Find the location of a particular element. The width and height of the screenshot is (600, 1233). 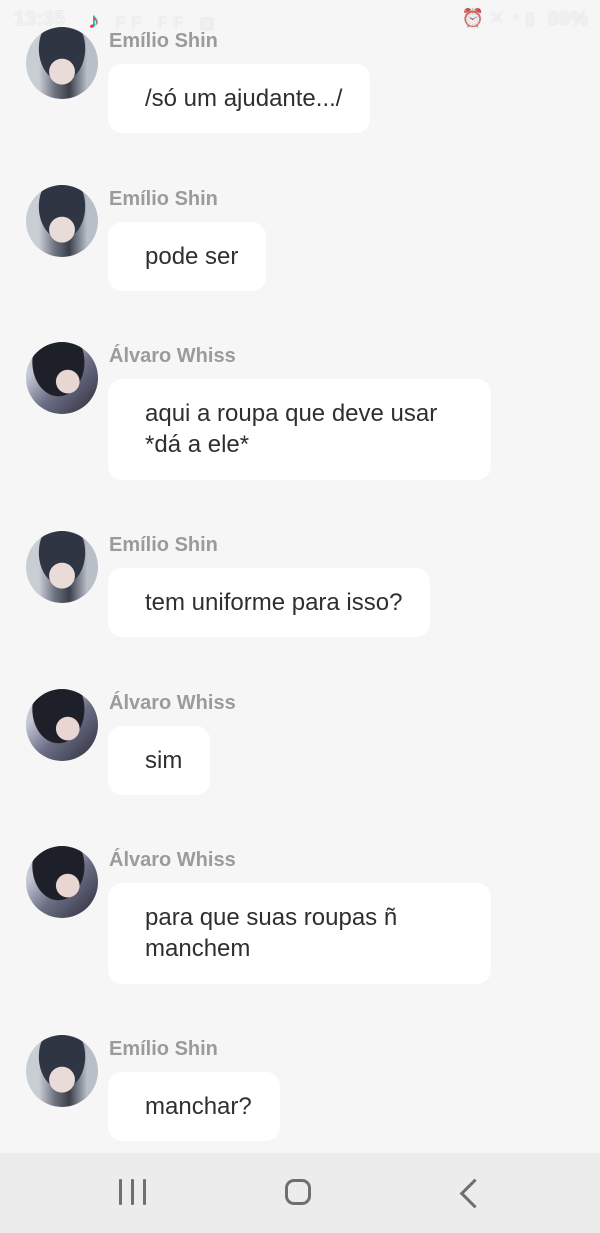

message-text-line: manchem is located at coordinates (198, 948).